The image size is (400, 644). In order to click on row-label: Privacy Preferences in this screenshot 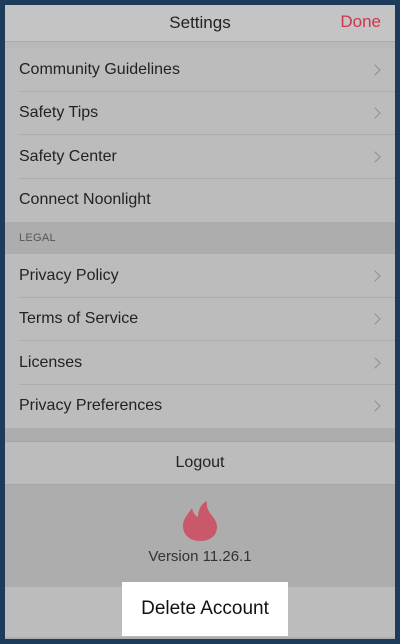, I will do `click(91, 406)`.